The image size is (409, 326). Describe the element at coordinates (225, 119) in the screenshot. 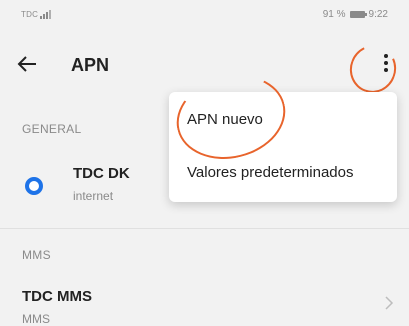

I see `menu-item-new-apn: APN nuevo` at that location.